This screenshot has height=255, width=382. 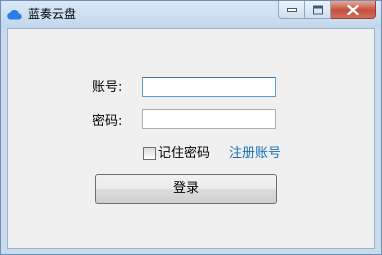 What do you see at coordinates (14, 14) in the screenshot?
I see `cloud-icon` at bounding box center [14, 14].